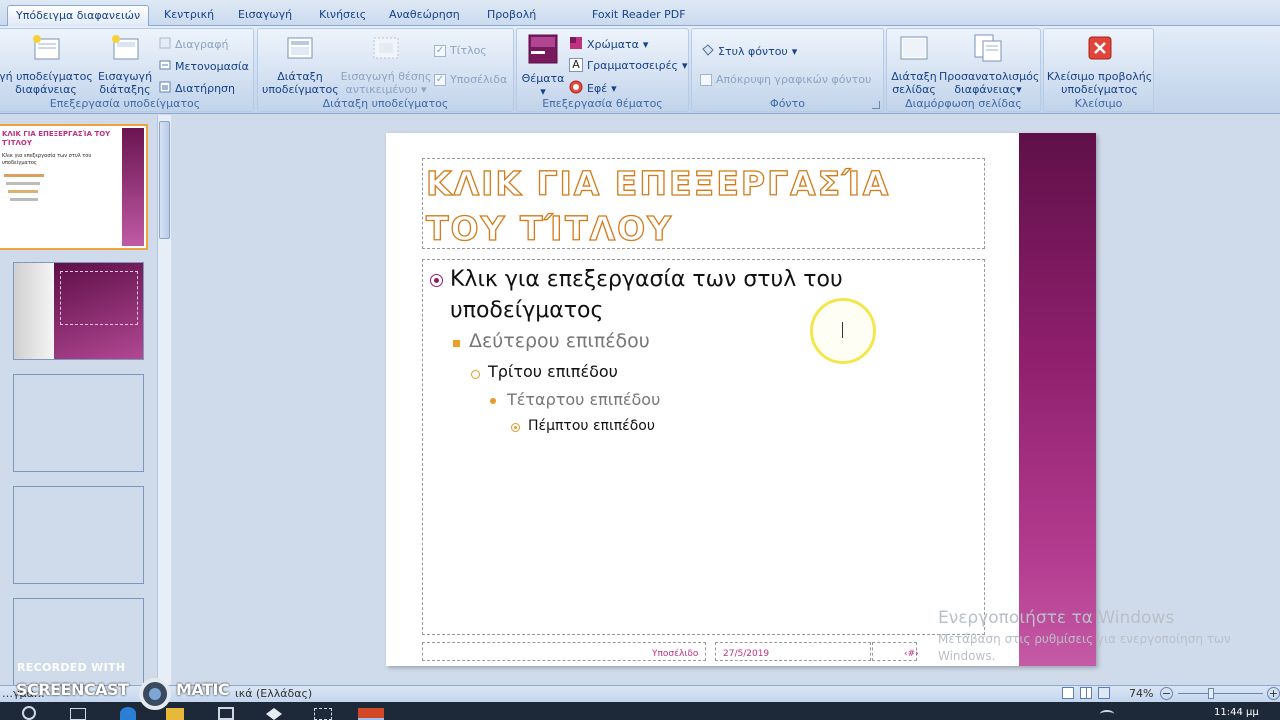 This screenshot has width=1280, height=720. Describe the element at coordinates (639, 15) in the screenshot. I see `tab-foxit: Foxit Reader PDF` at that location.